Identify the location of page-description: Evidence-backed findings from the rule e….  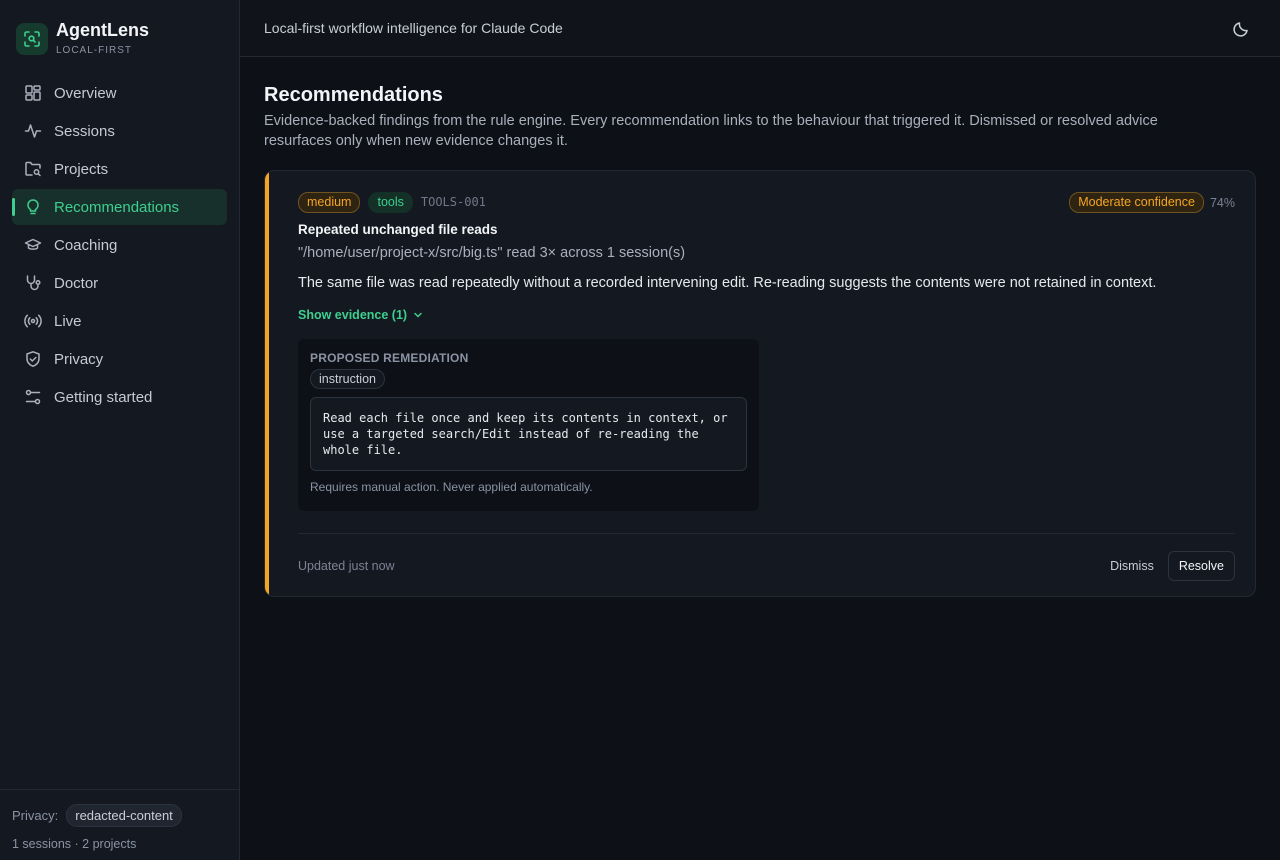
(711, 131).